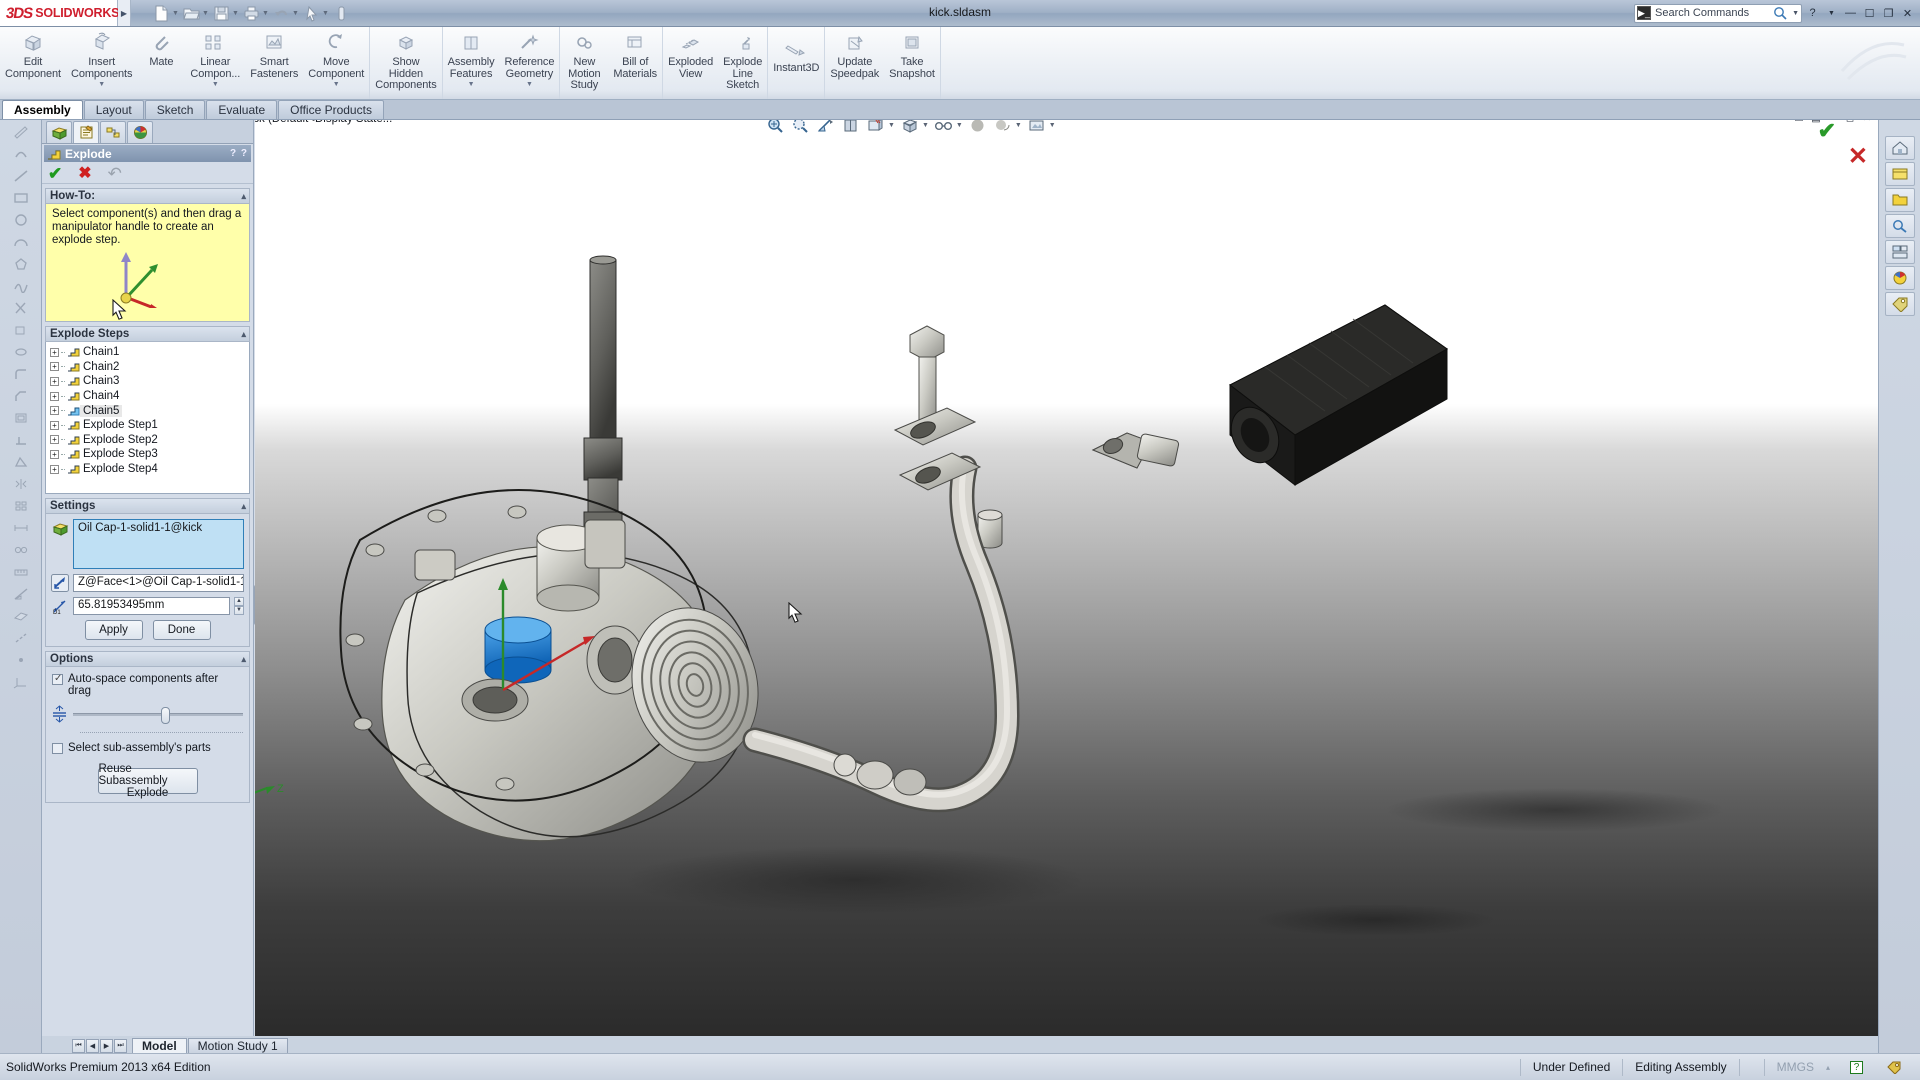 This screenshot has width=1920, height=1080. What do you see at coordinates (21, 593) in the screenshot?
I see `section-tool-icon` at bounding box center [21, 593].